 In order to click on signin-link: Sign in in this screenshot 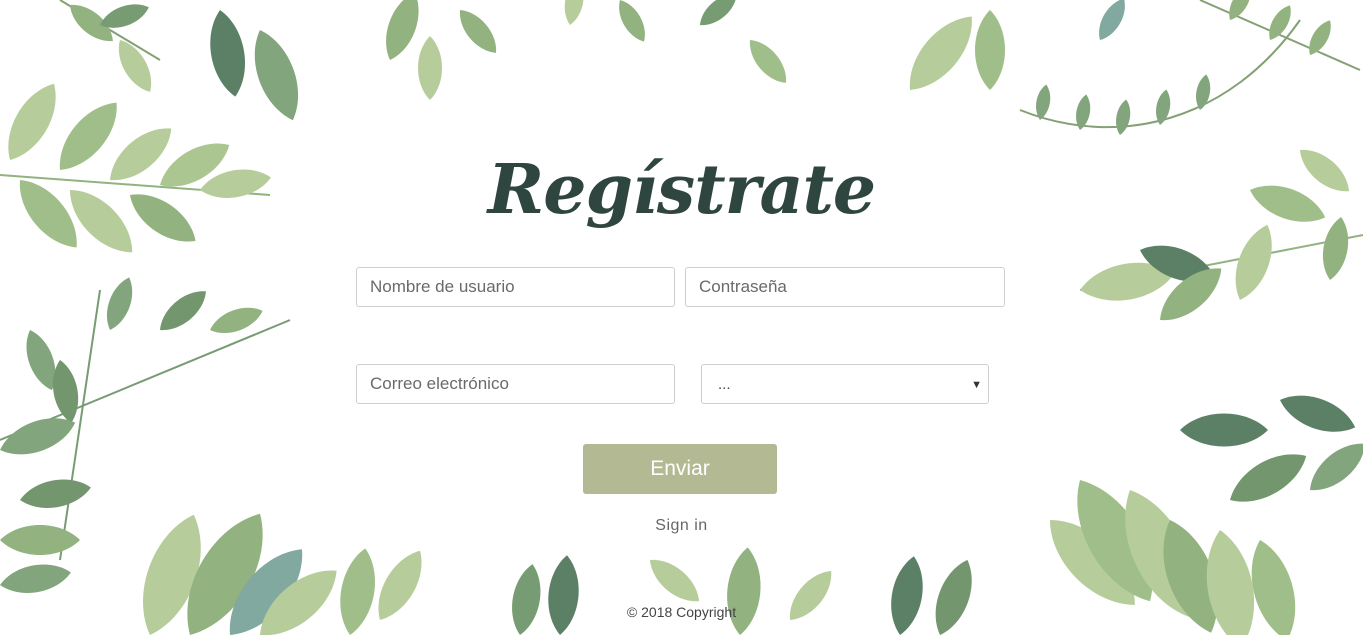, I will do `click(681, 525)`.